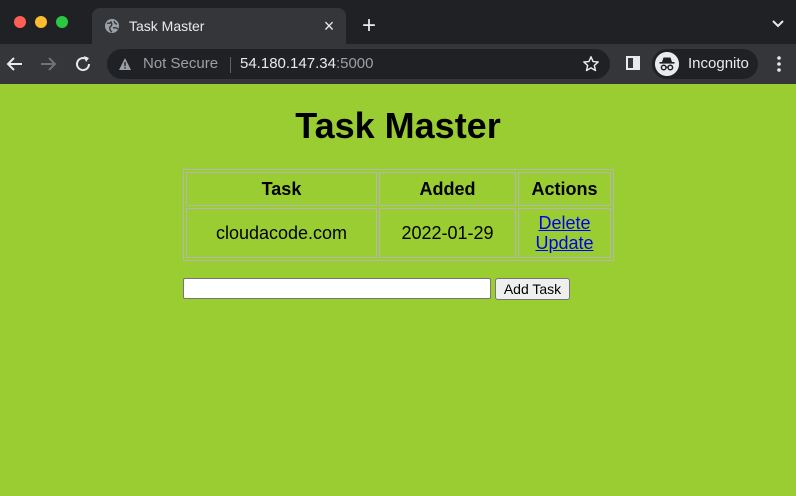  What do you see at coordinates (564, 223) in the screenshot?
I see `delete-link: Delete` at bounding box center [564, 223].